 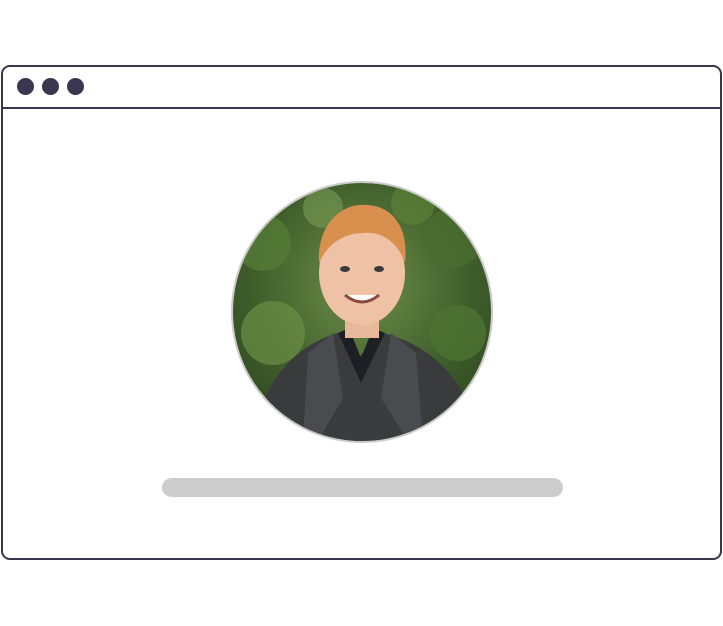 I want to click on name-placeholder-bar, so click(x=362, y=487).